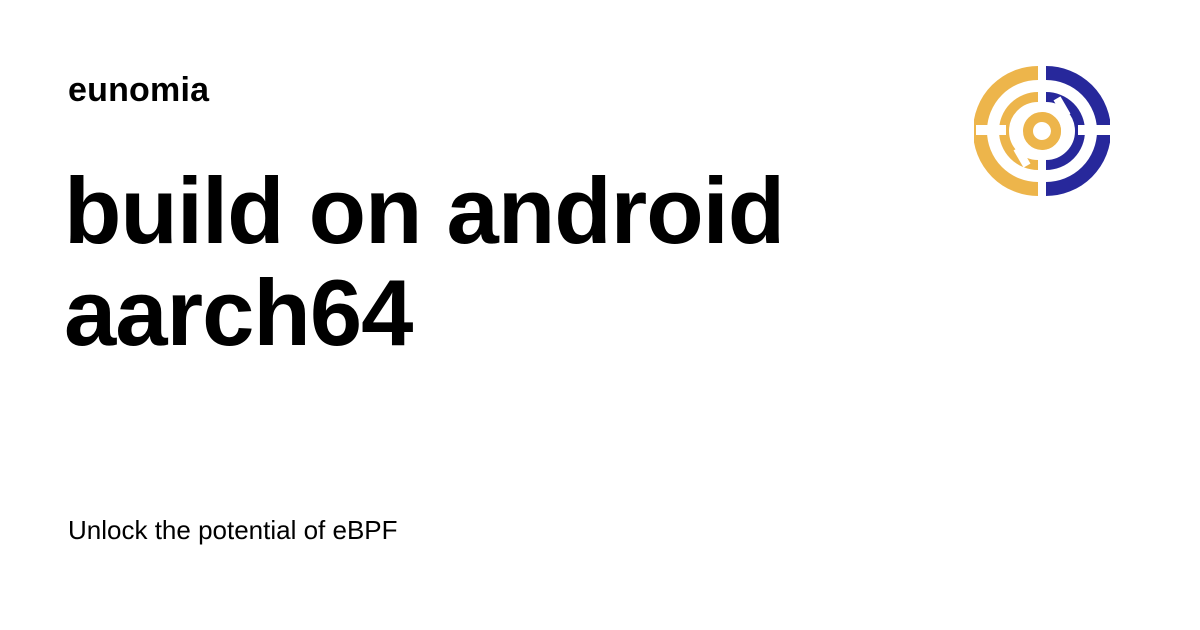 Image resolution: width=1200 pixels, height=630 pixels. I want to click on logo-graphic, so click(1042, 131).